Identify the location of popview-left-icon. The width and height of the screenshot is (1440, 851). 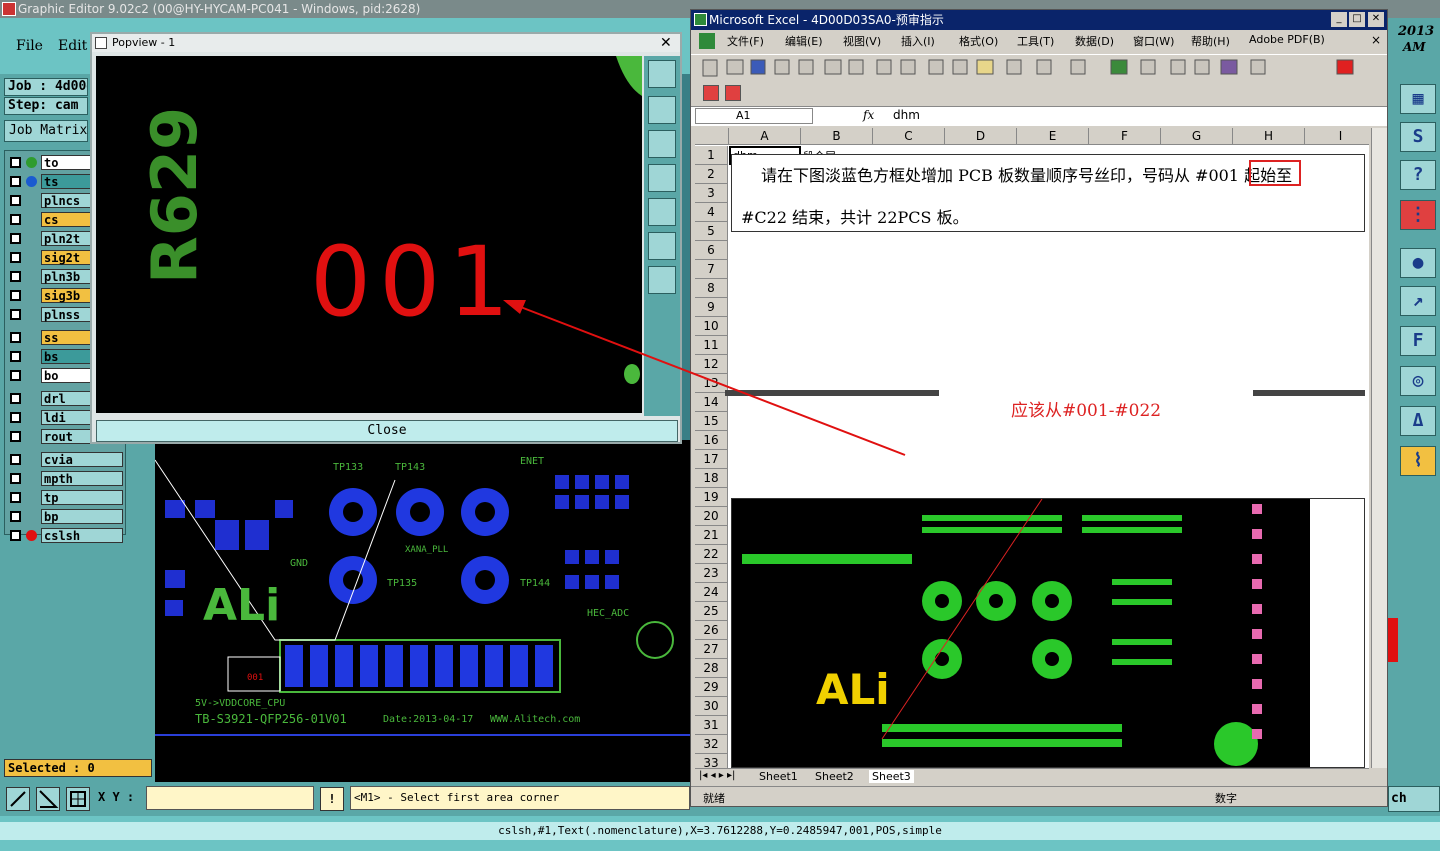
(662, 178).